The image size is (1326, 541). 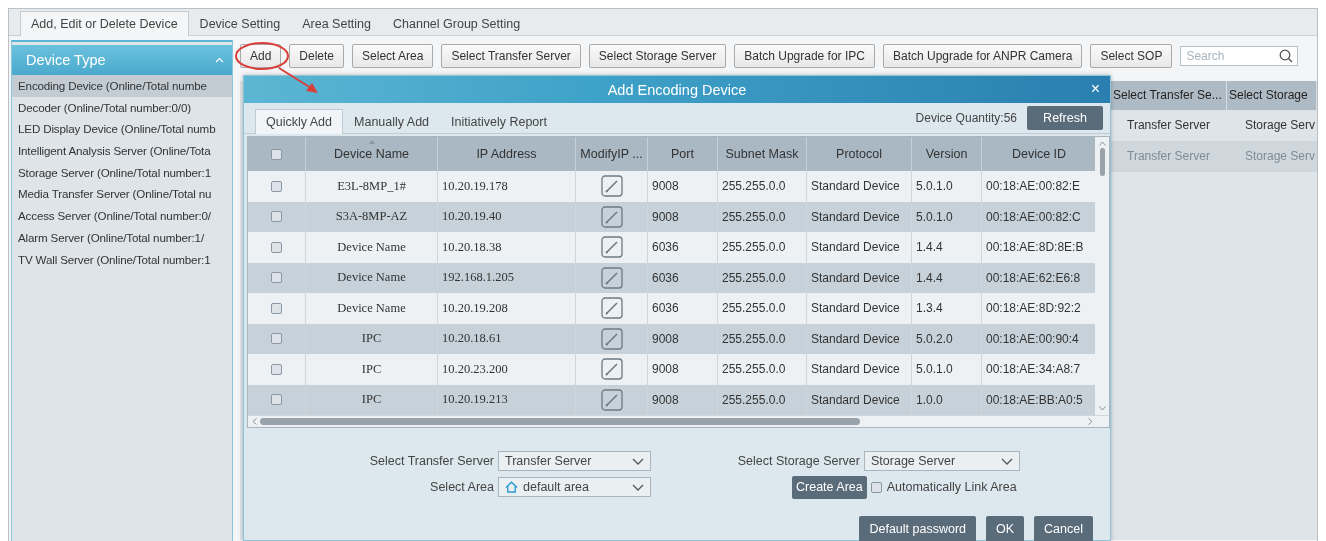 I want to click on device-type-item: Storage Server (Online/Total number:1, so click(x=122, y=172).